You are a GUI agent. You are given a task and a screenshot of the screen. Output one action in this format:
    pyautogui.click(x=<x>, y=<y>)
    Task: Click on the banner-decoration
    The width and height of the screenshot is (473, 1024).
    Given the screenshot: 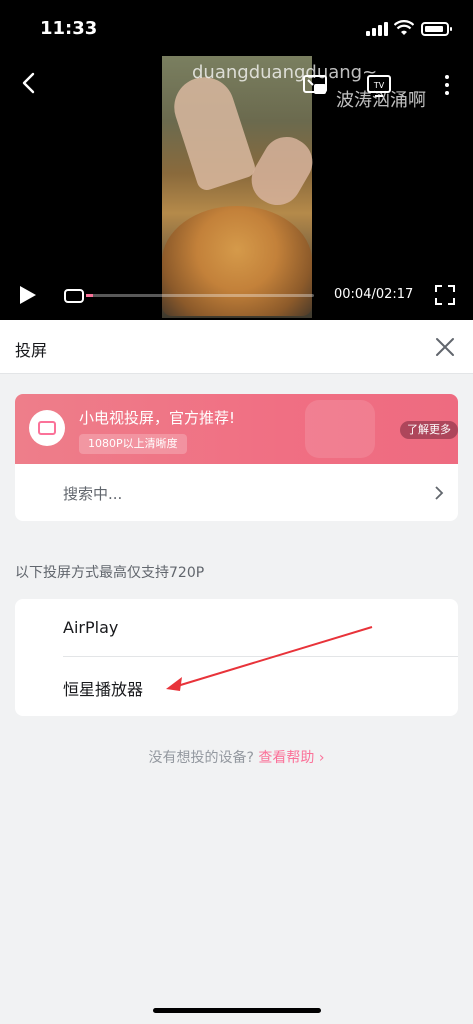 What is the action you would take?
    pyautogui.click(x=340, y=429)
    